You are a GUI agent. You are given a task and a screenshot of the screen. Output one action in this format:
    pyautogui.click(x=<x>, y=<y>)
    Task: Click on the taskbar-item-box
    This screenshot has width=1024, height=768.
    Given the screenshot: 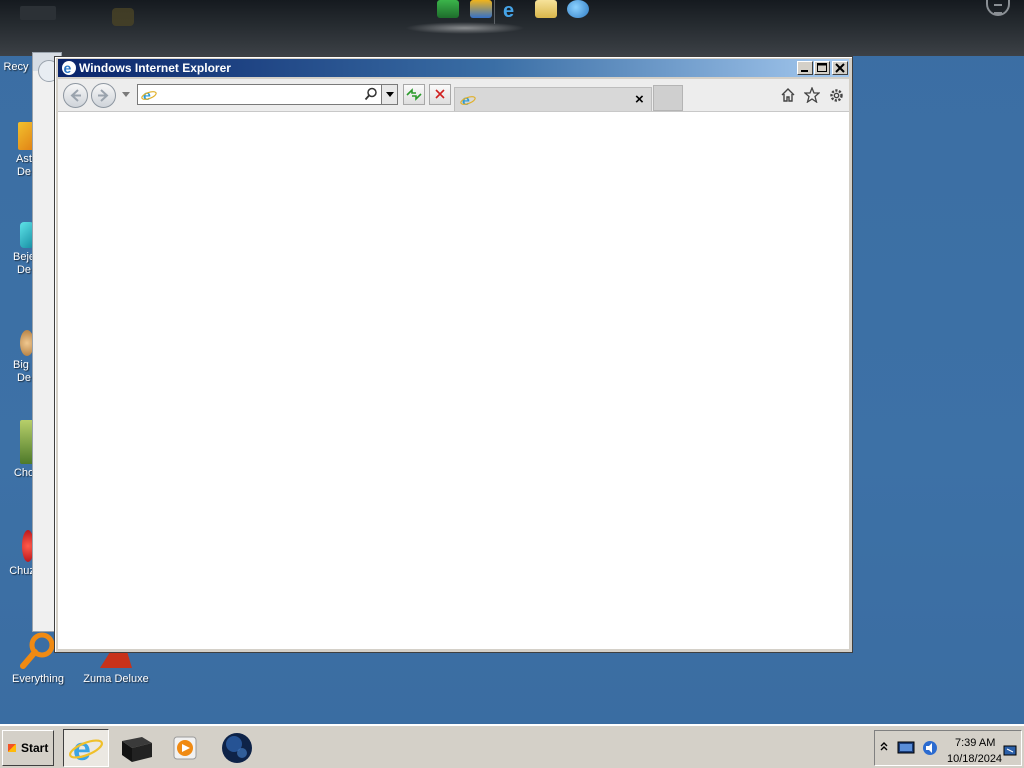 What is the action you would take?
    pyautogui.click(x=137, y=748)
    